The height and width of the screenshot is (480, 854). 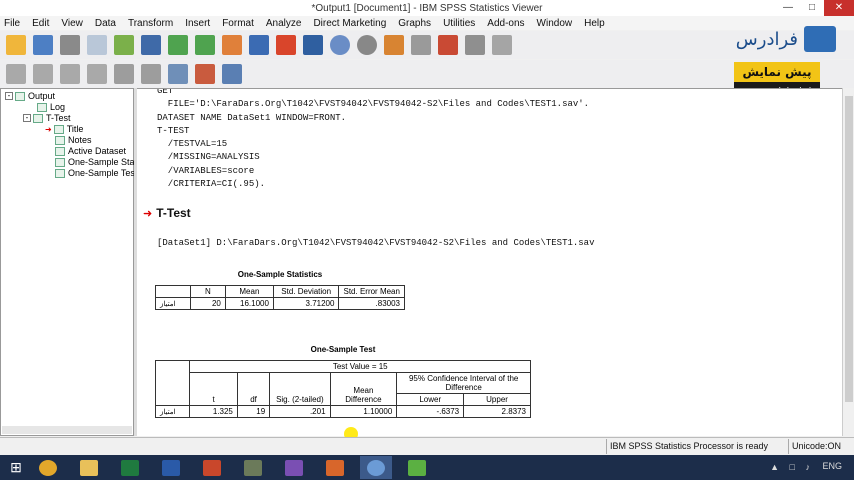 What do you see at coordinates (97, 45) in the screenshot?
I see `print-preview-icon` at bounding box center [97, 45].